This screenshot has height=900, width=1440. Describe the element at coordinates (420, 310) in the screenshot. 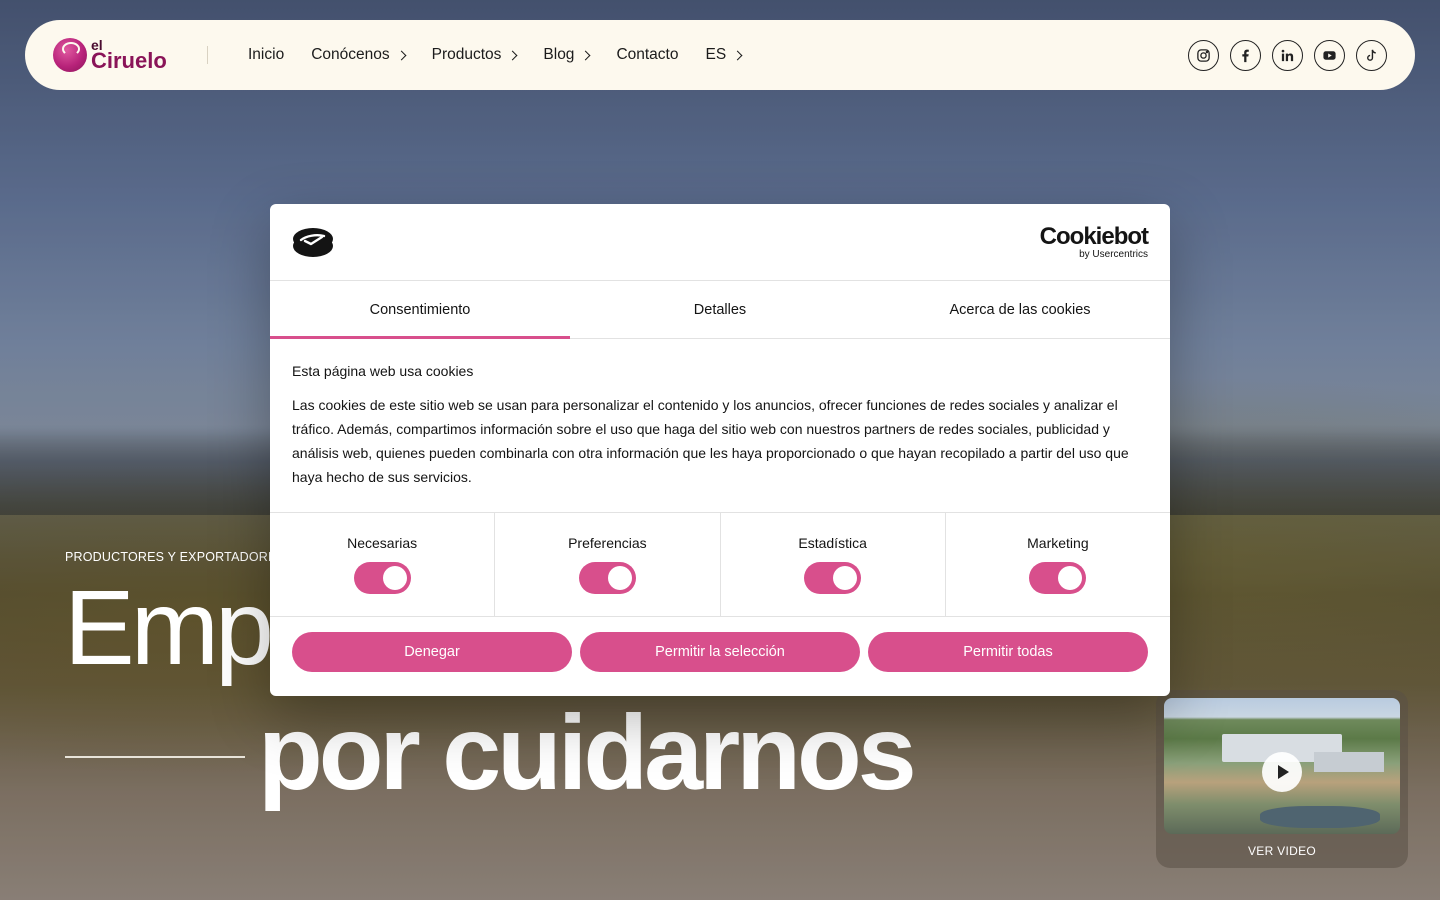

I see `tab-consentimiento: Consentimiento` at that location.